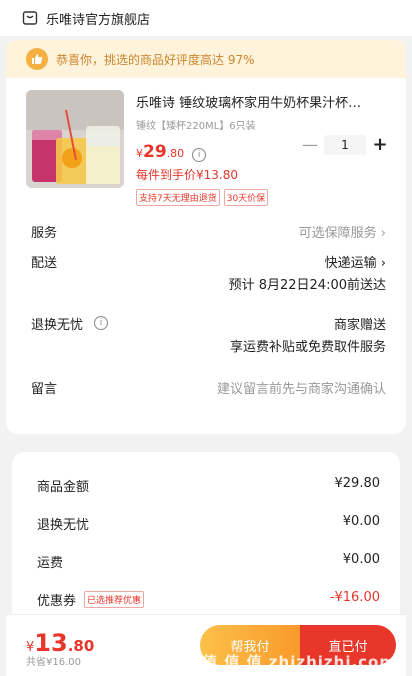  What do you see at coordinates (246, 197) in the screenshot?
I see `tag-price-protect: 30天价保` at bounding box center [246, 197].